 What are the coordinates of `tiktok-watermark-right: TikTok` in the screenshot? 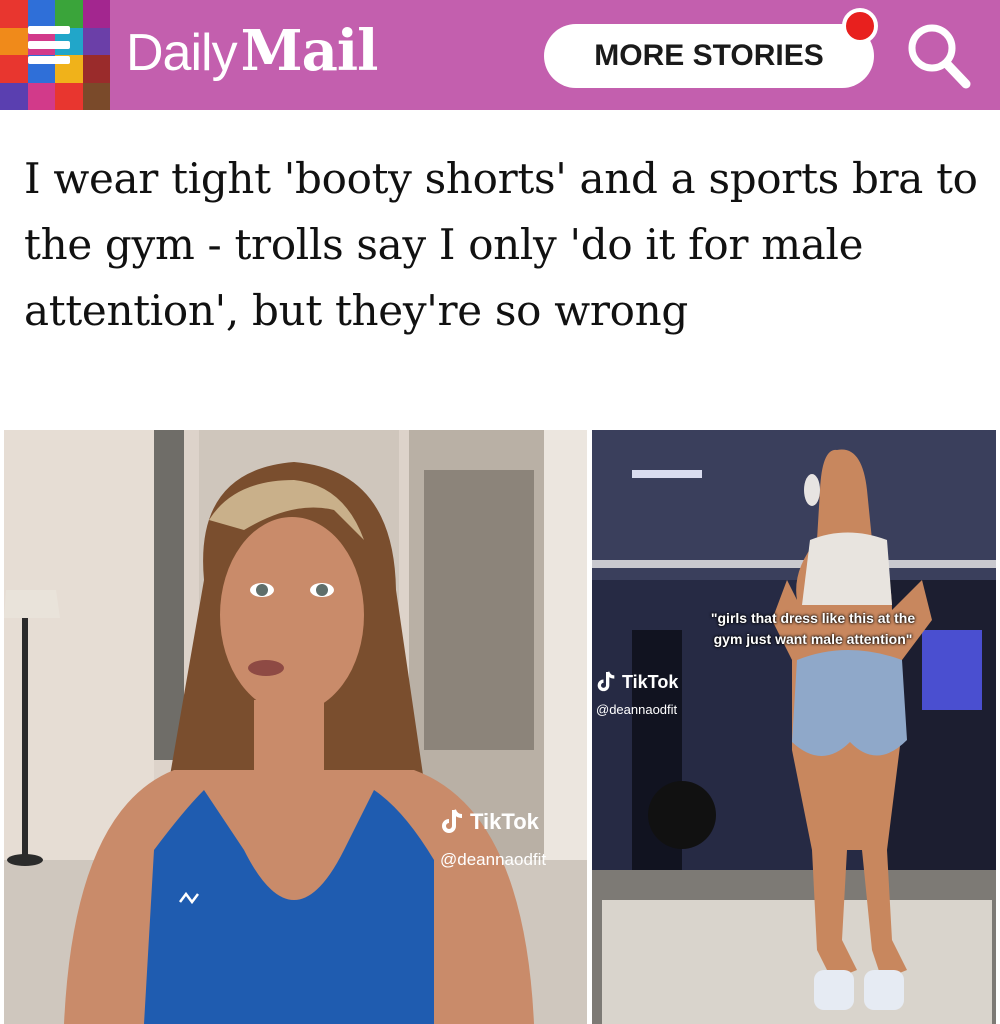 It's located at (637, 682).